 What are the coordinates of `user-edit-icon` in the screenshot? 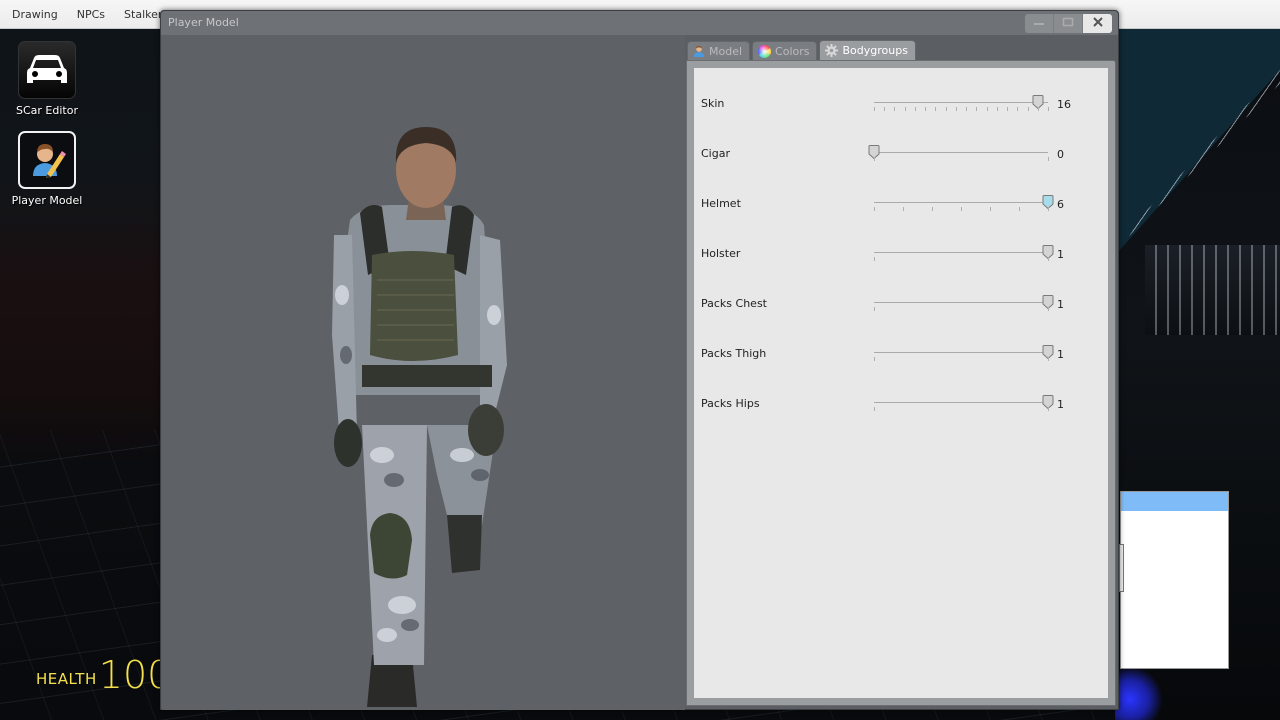 It's located at (47, 160).